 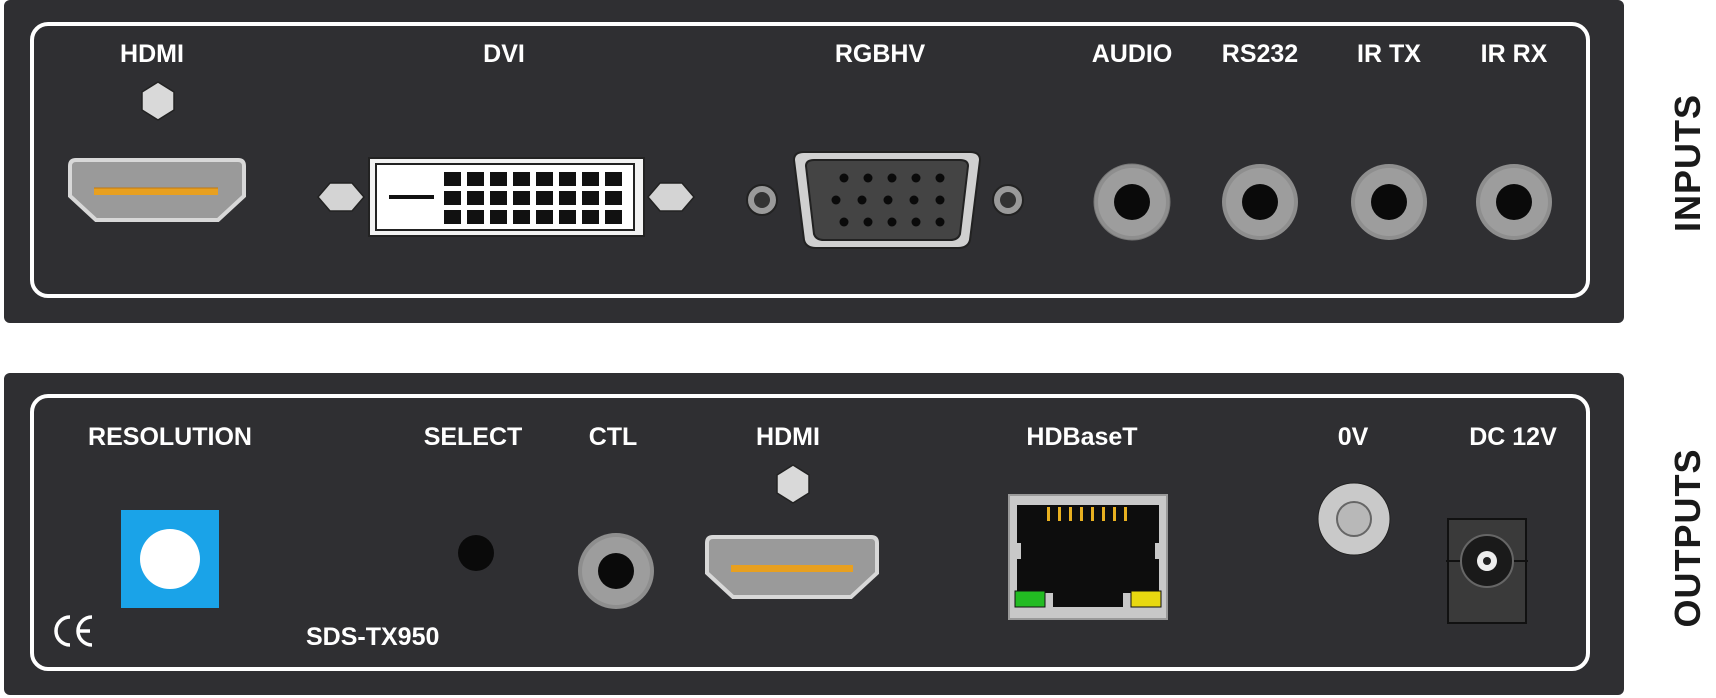 What do you see at coordinates (1260, 54) in the screenshot?
I see `input-rs232-label: RS232` at bounding box center [1260, 54].